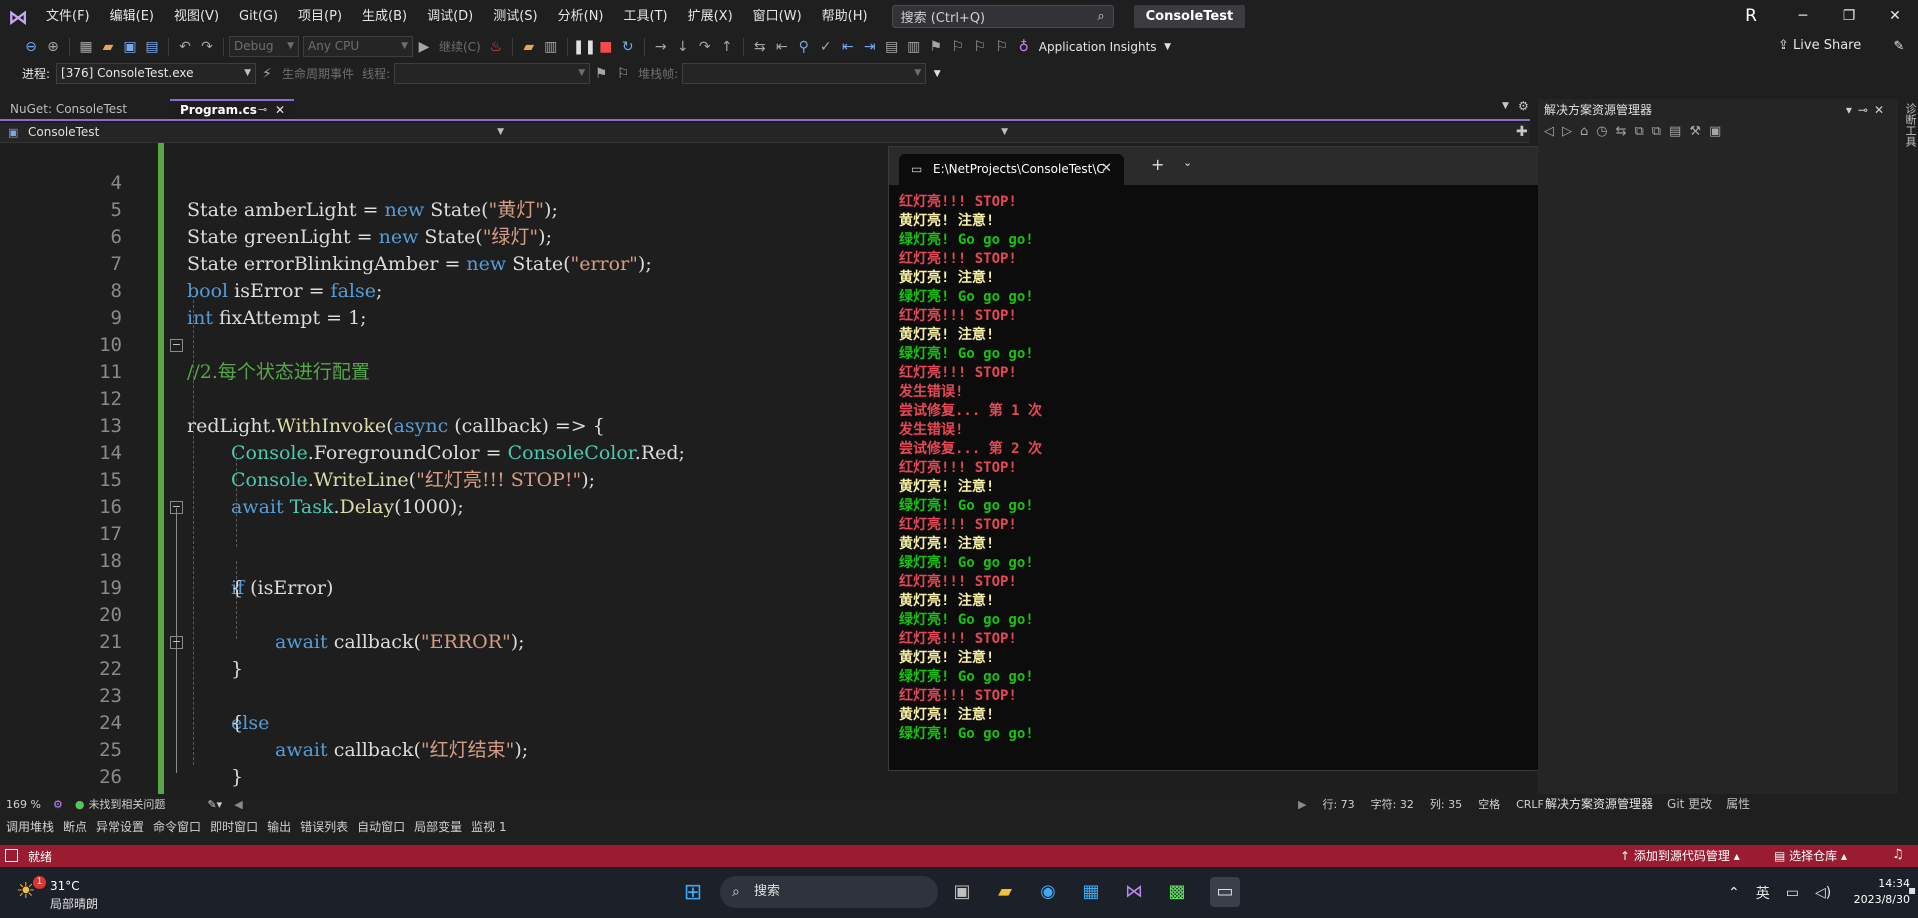 This screenshot has height=918, width=1918. Describe the element at coordinates (958, 47) in the screenshot. I see `prev-bookmark-icon: ⚐` at that location.